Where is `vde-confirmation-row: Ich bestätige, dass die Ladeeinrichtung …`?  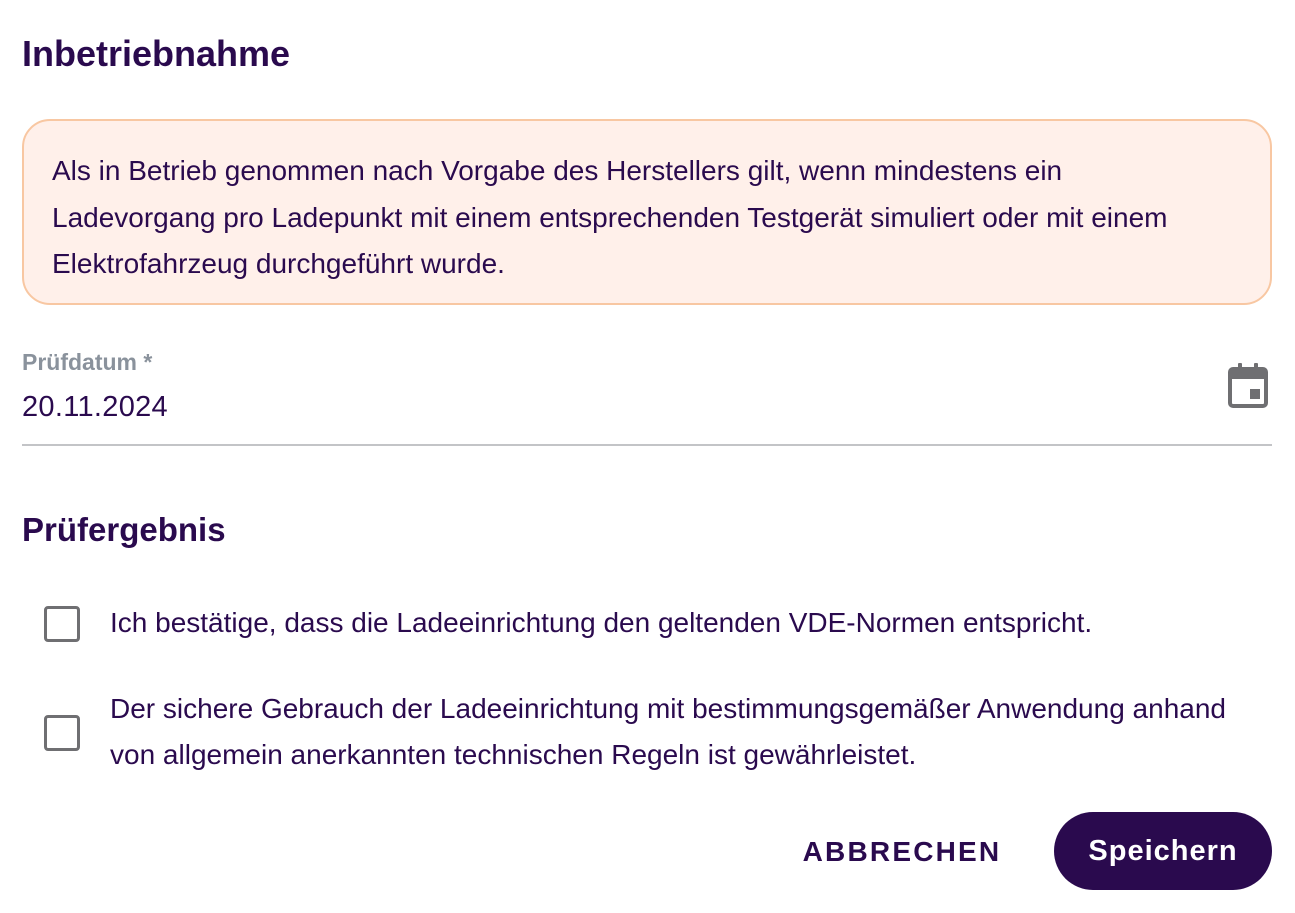
vde-confirmation-row: Ich bestätige, dass die Ladeeinrichtung … is located at coordinates (649, 623).